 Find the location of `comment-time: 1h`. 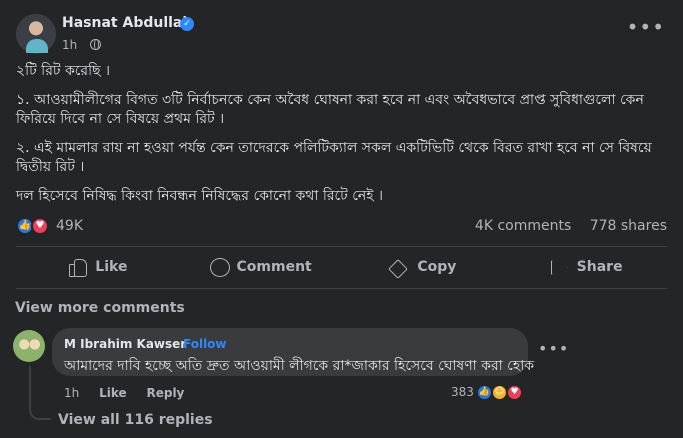

comment-time: 1h is located at coordinates (71, 393).